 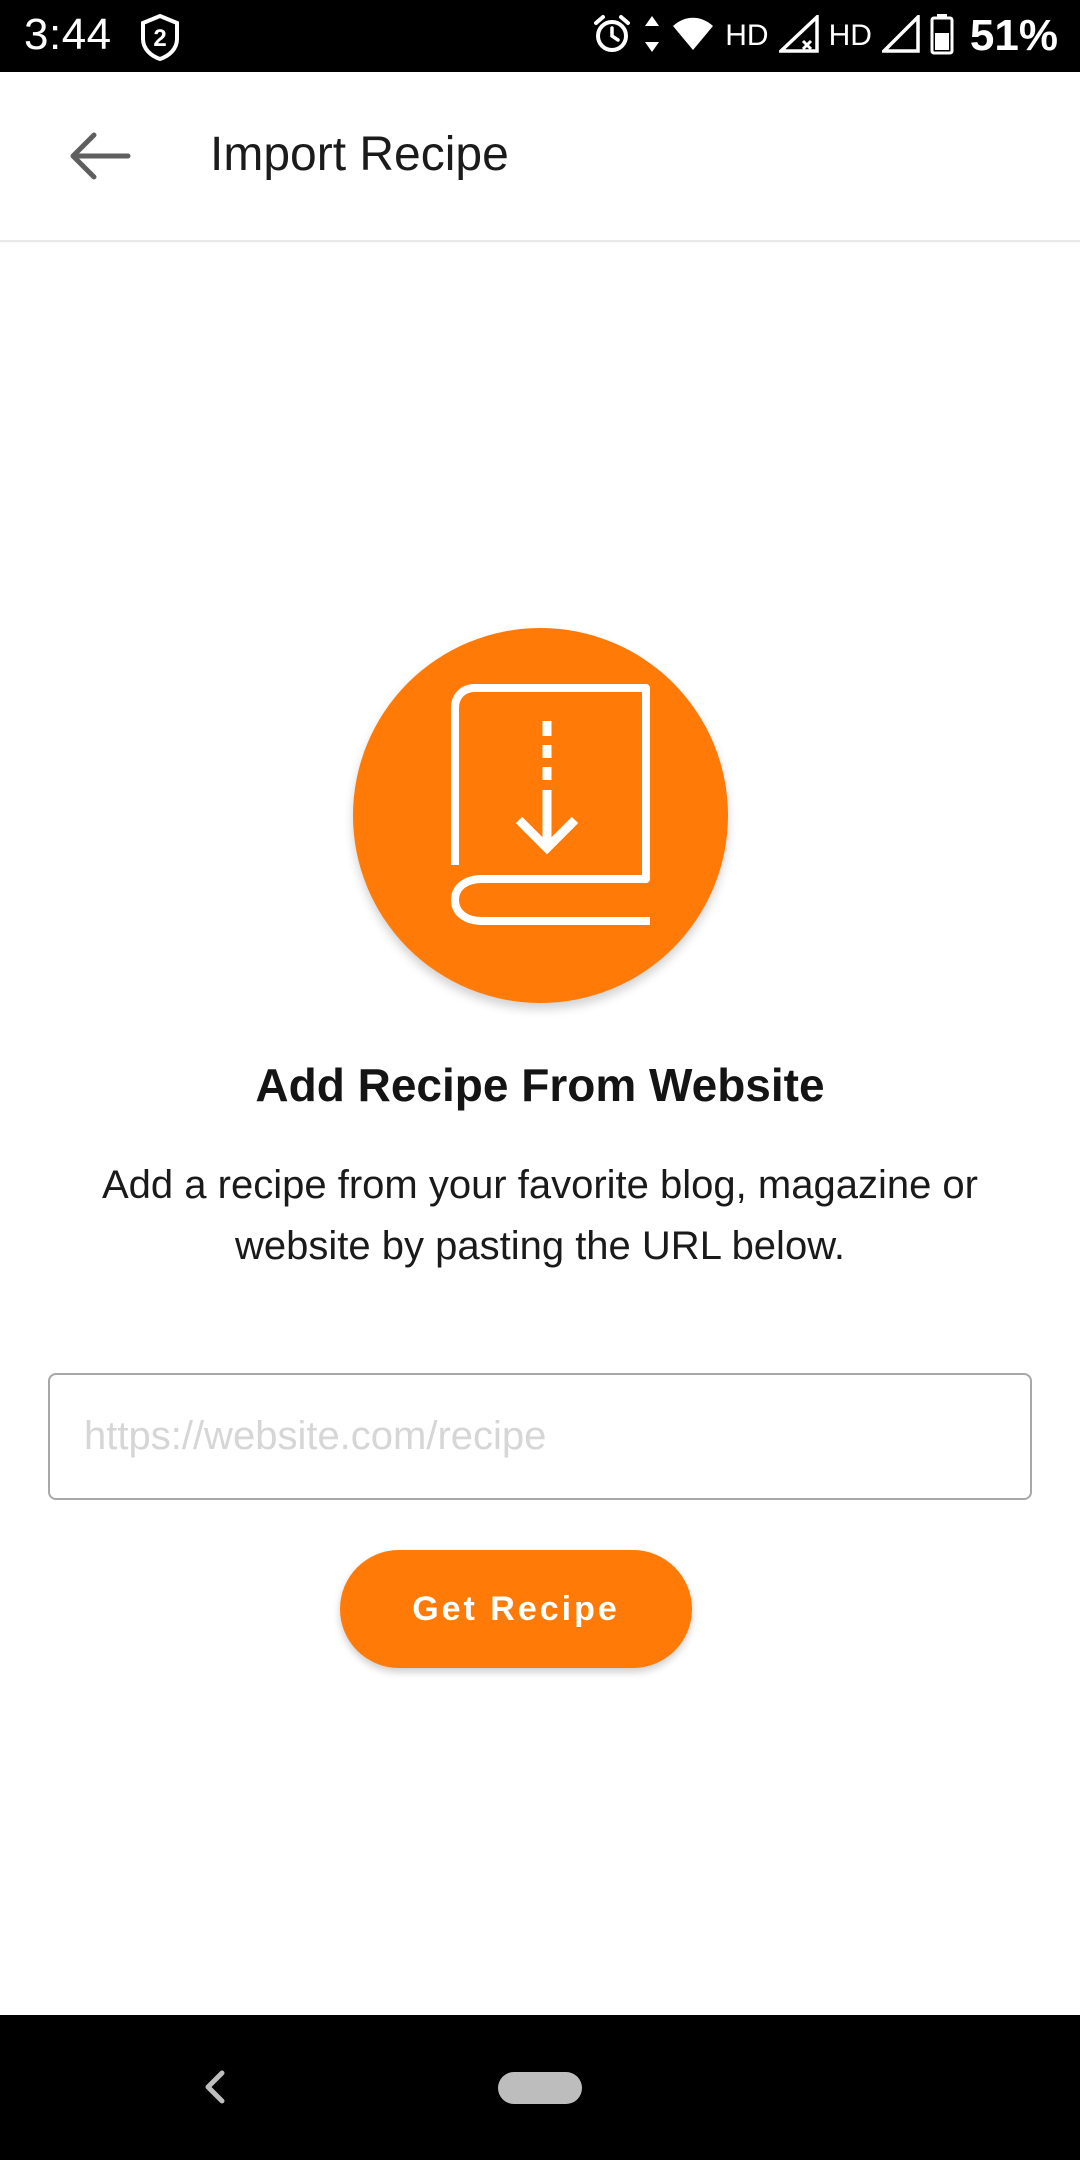 I want to click on battery-icon, so click(x=942, y=36).